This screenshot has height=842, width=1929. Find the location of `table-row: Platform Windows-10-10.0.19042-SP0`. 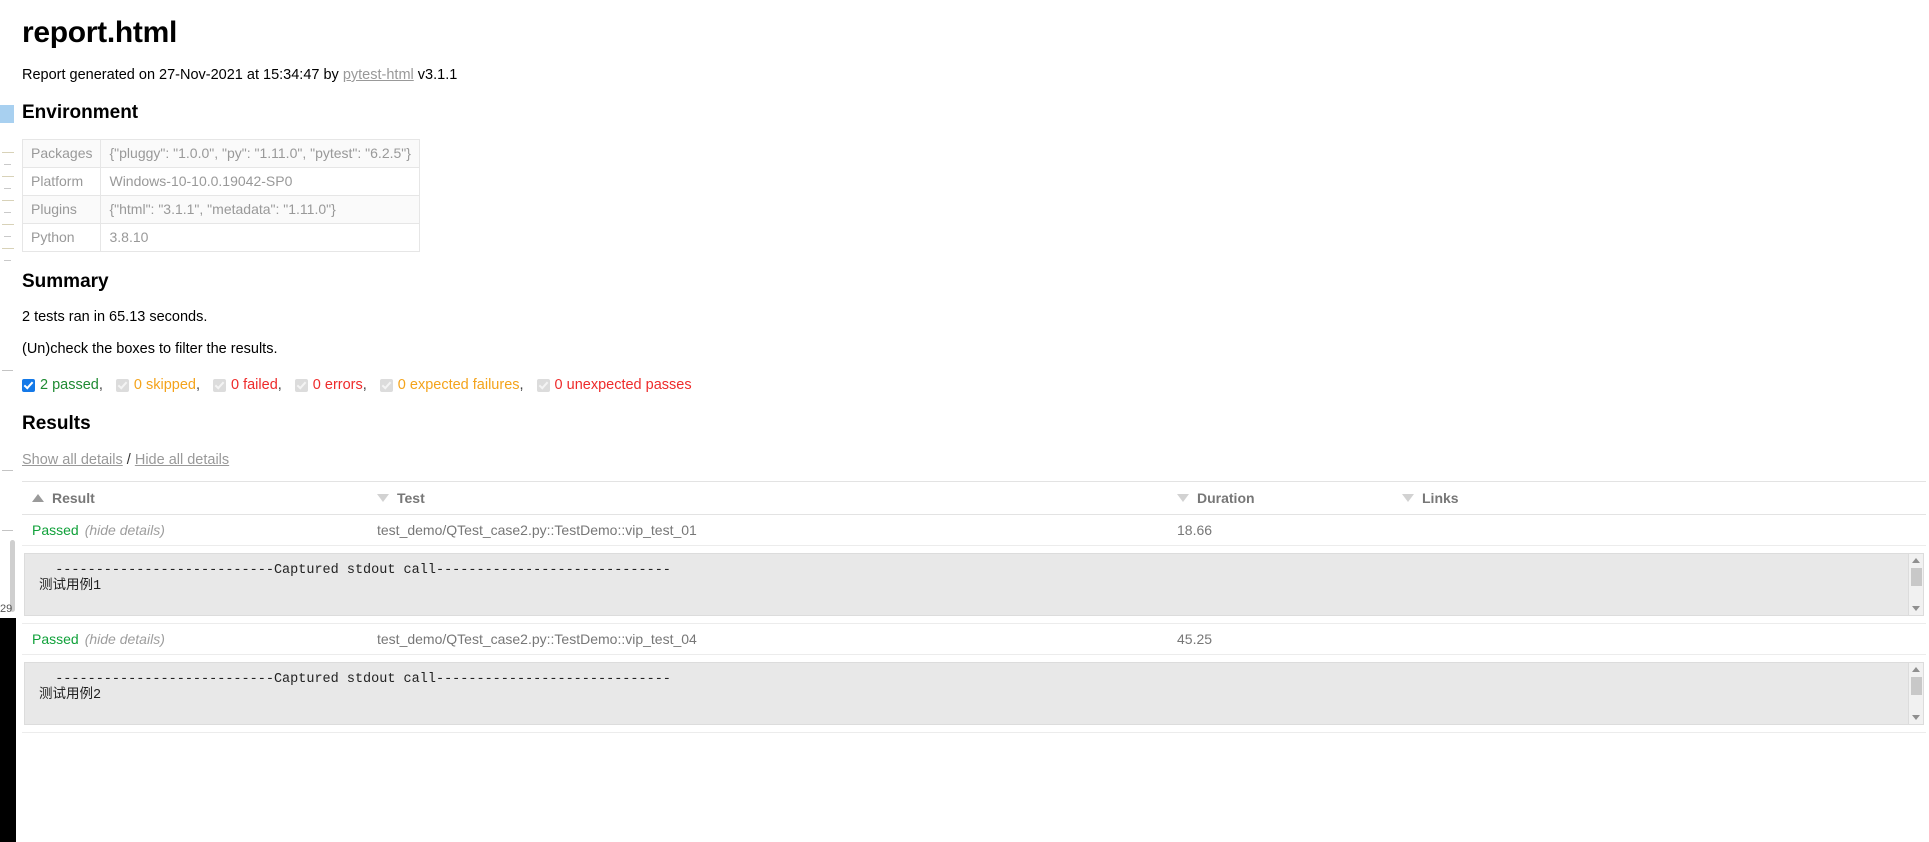

table-row: Platform Windows-10-10.0.19042-SP0 is located at coordinates (220, 181).